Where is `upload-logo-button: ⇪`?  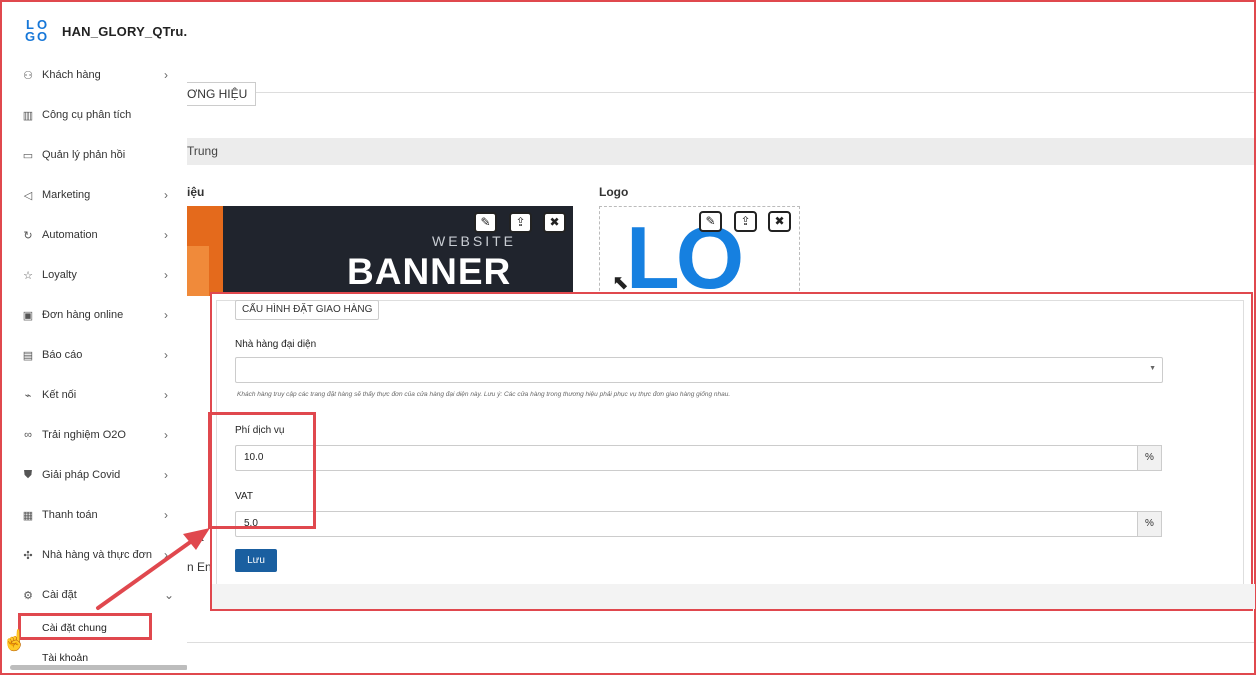
upload-logo-button: ⇪ is located at coordinates (745, 221).